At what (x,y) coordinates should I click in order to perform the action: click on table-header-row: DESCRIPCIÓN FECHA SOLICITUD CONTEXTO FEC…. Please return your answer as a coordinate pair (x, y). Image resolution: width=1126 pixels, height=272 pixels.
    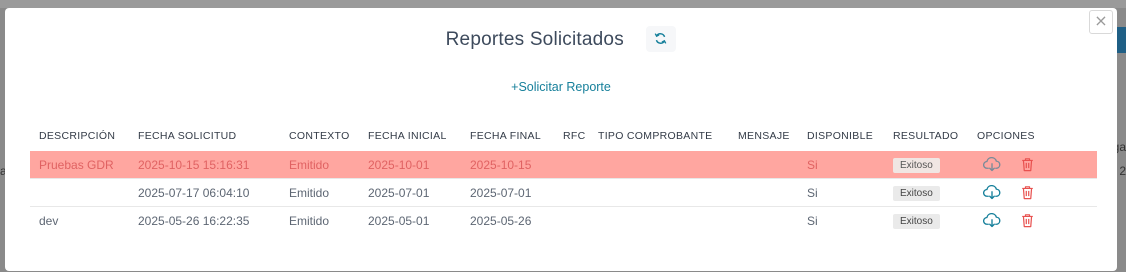
    Looking at the image, I should click on (563, 136).